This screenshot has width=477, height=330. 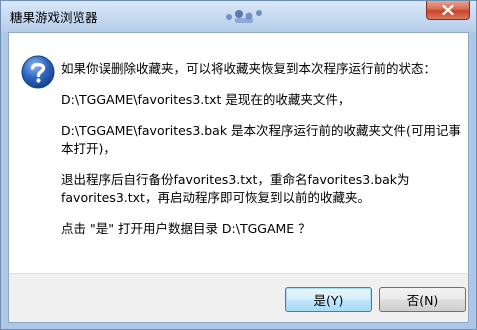 I want to click on message-line-current-file: D:\TGGAME\favorites3.txt 是现在的收藏夹文件，, so click(x=206, y=99).